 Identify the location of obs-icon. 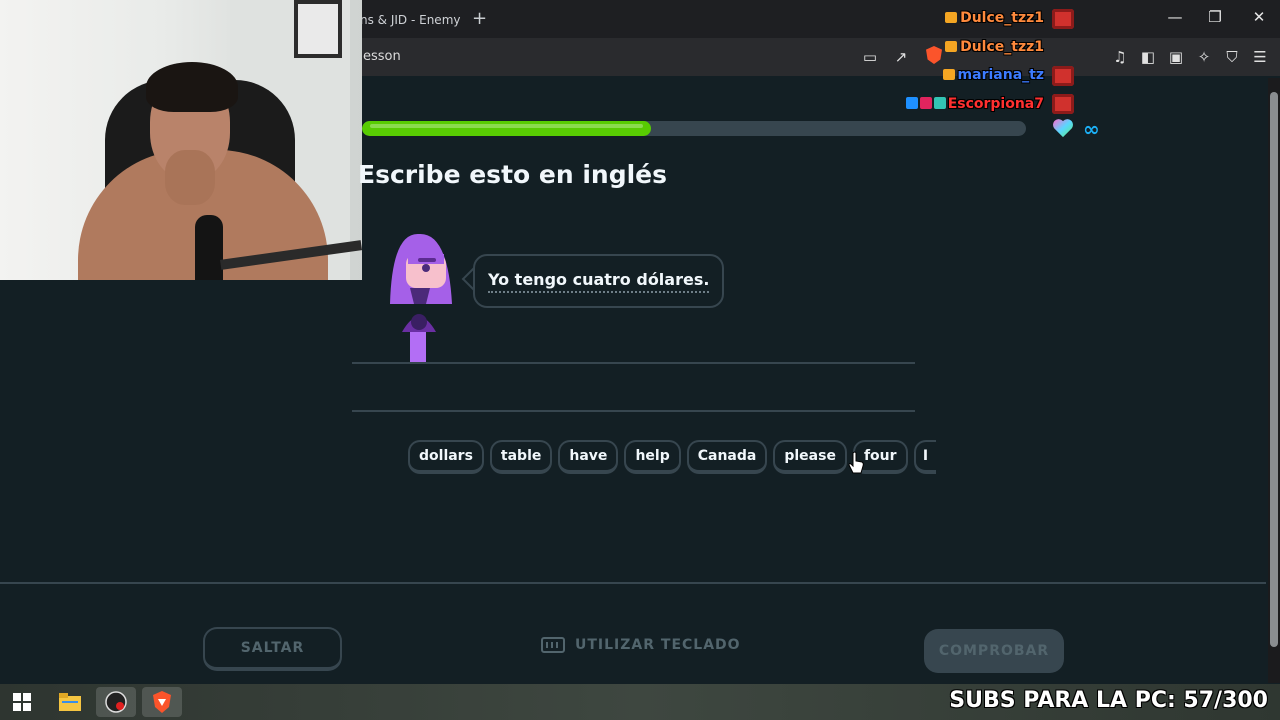
(116, 702).